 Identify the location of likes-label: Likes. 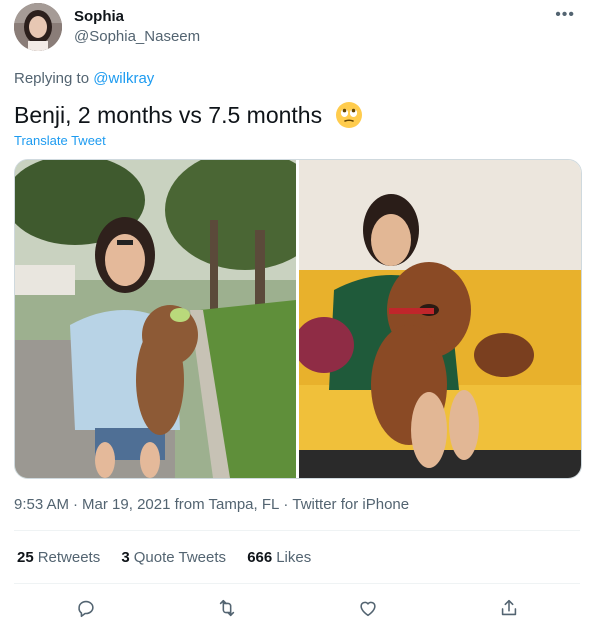
(294, 557).